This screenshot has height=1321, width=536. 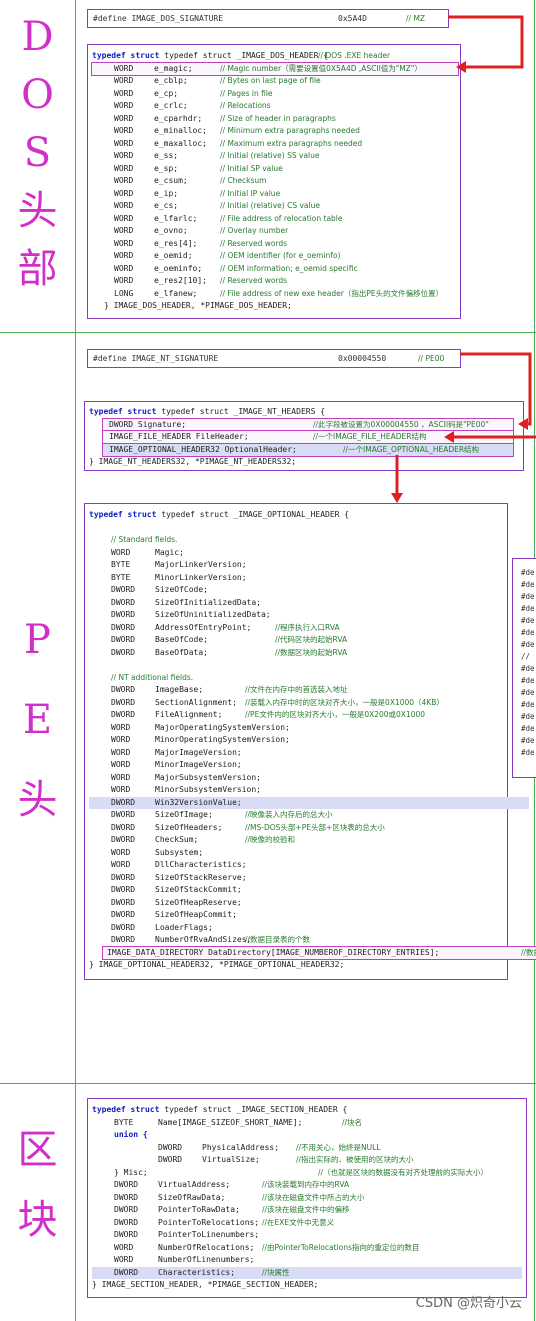 What do you see at coordinates (496, 389) in the screenshot?
I see `nt-arrow` at bounding box center [496, 389].